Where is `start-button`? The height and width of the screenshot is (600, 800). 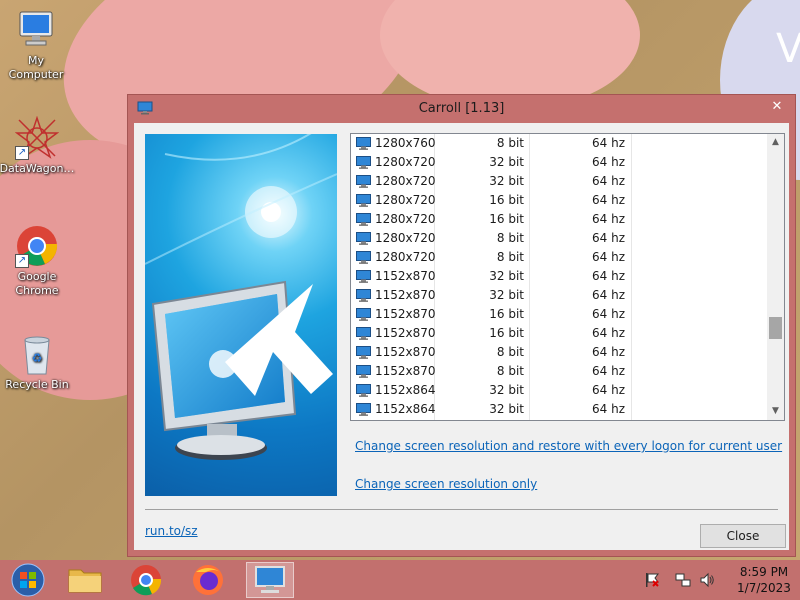
start-button is located at coordinates (28, 580).